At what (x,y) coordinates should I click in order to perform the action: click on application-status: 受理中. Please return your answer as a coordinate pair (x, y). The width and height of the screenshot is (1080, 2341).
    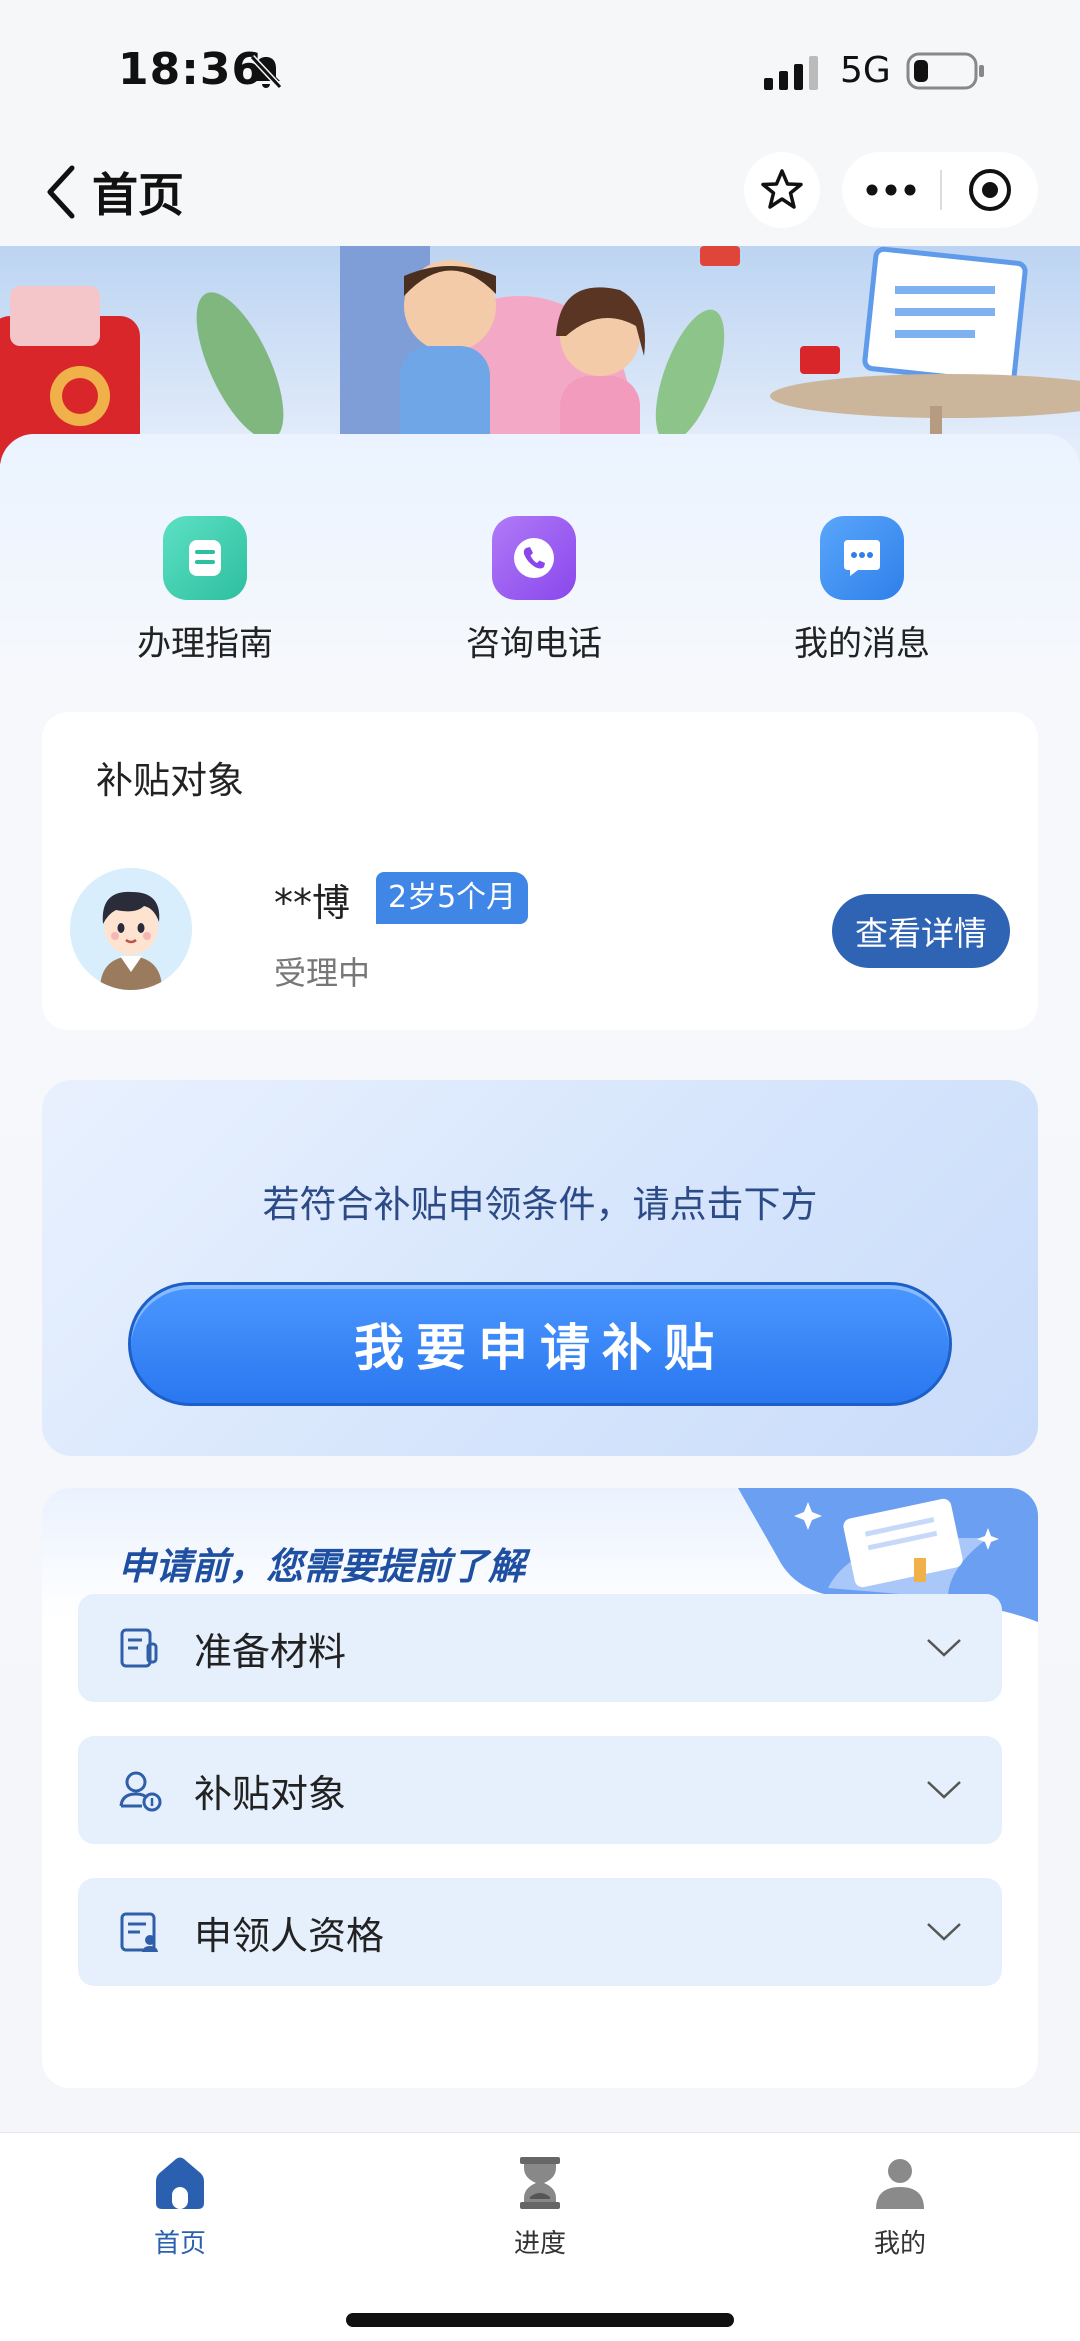
    Looking at the image, I should click on (322, 973).